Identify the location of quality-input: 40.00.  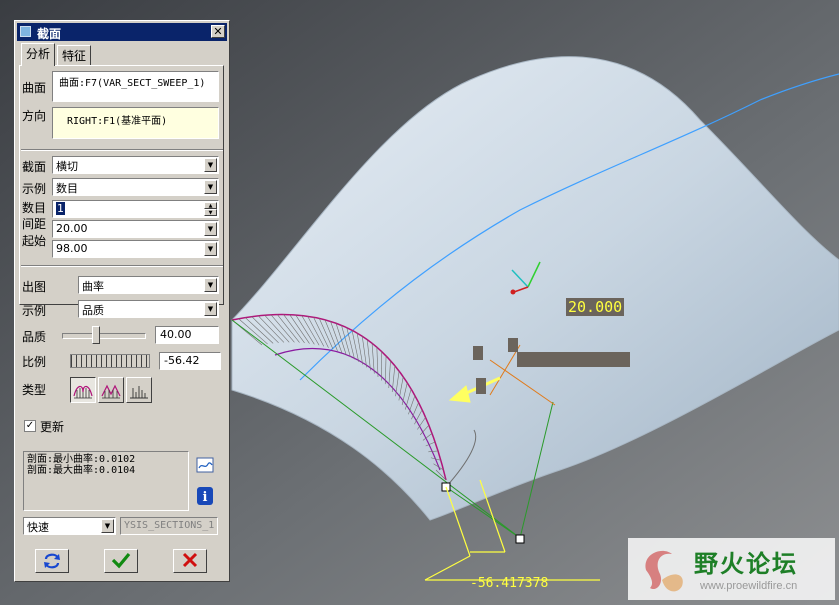
(187, 335).